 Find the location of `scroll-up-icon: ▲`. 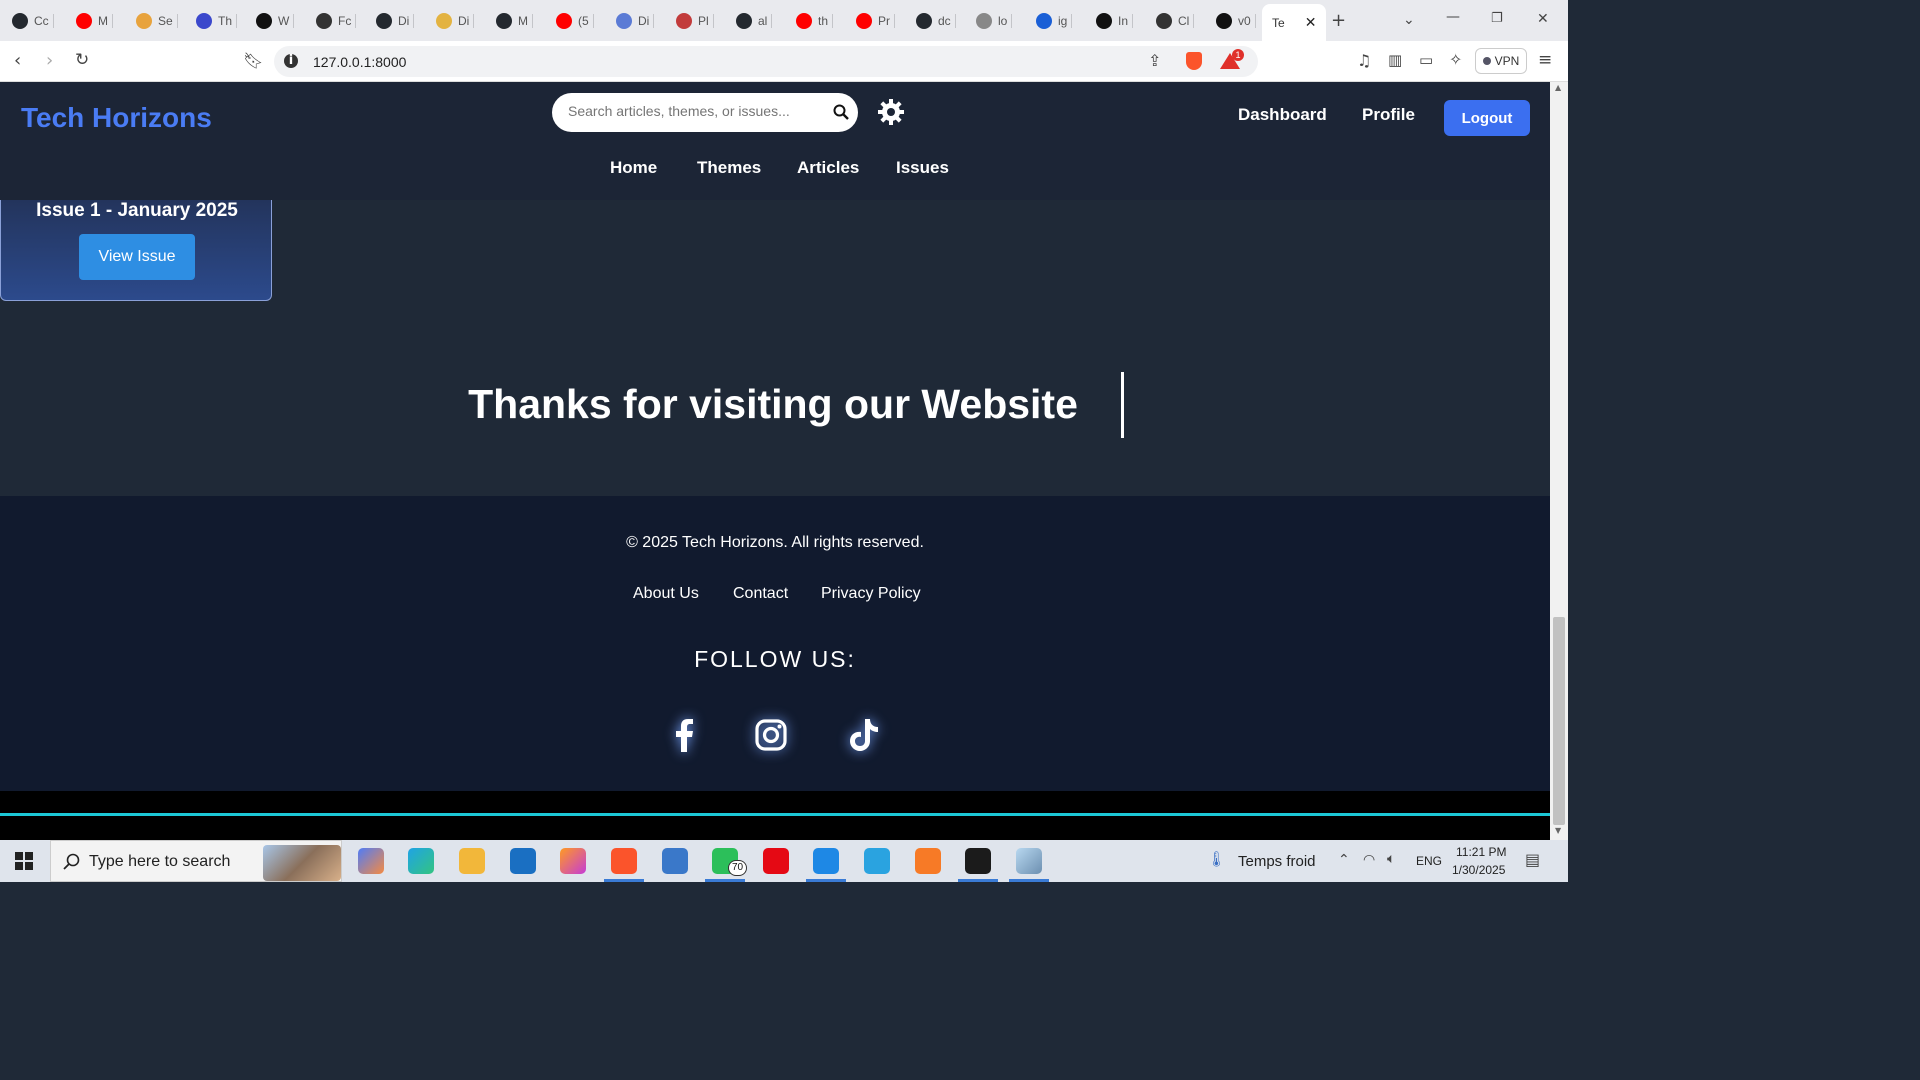

scroll-up-icon: ▲ is located at coordinates (1558, 88).